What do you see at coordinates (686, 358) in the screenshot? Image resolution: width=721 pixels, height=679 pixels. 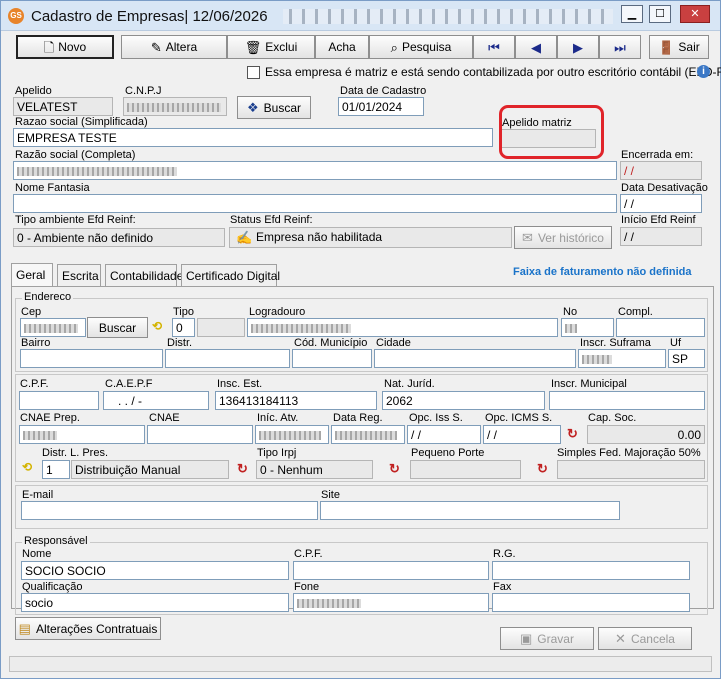 I see `uf-field: SP` at bounding box center [686, 358].